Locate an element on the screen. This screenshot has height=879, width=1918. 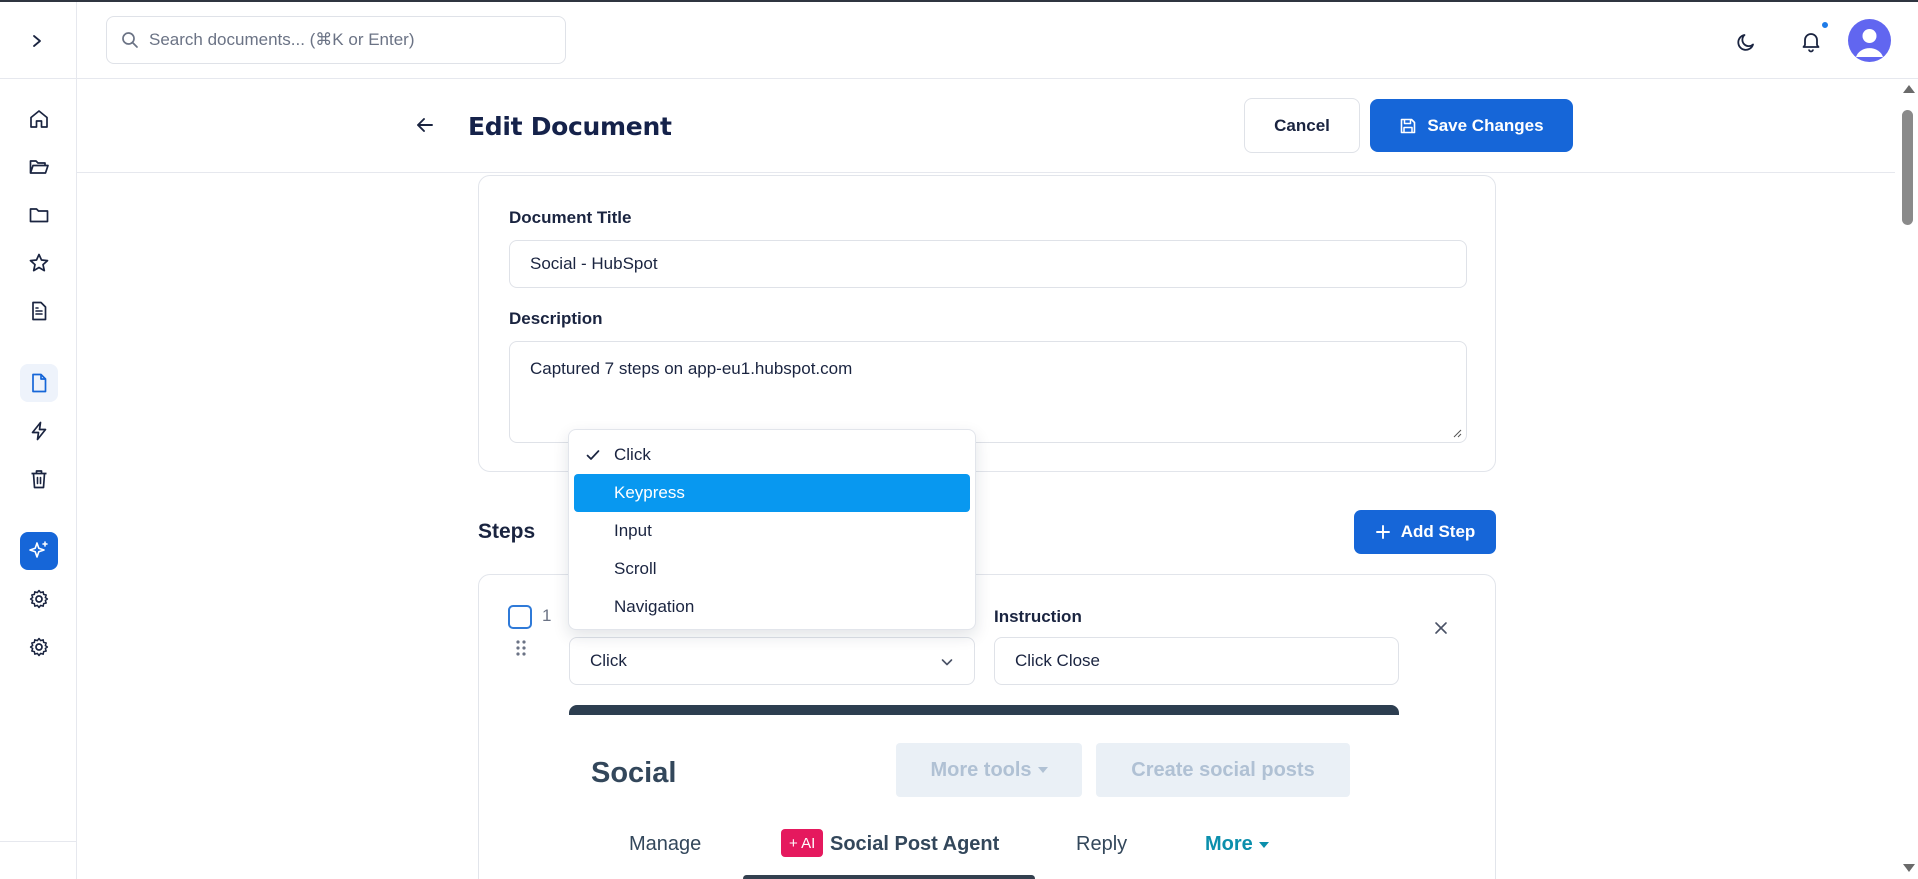
sidebar-item-preferences is located at coordinates (39, 647).